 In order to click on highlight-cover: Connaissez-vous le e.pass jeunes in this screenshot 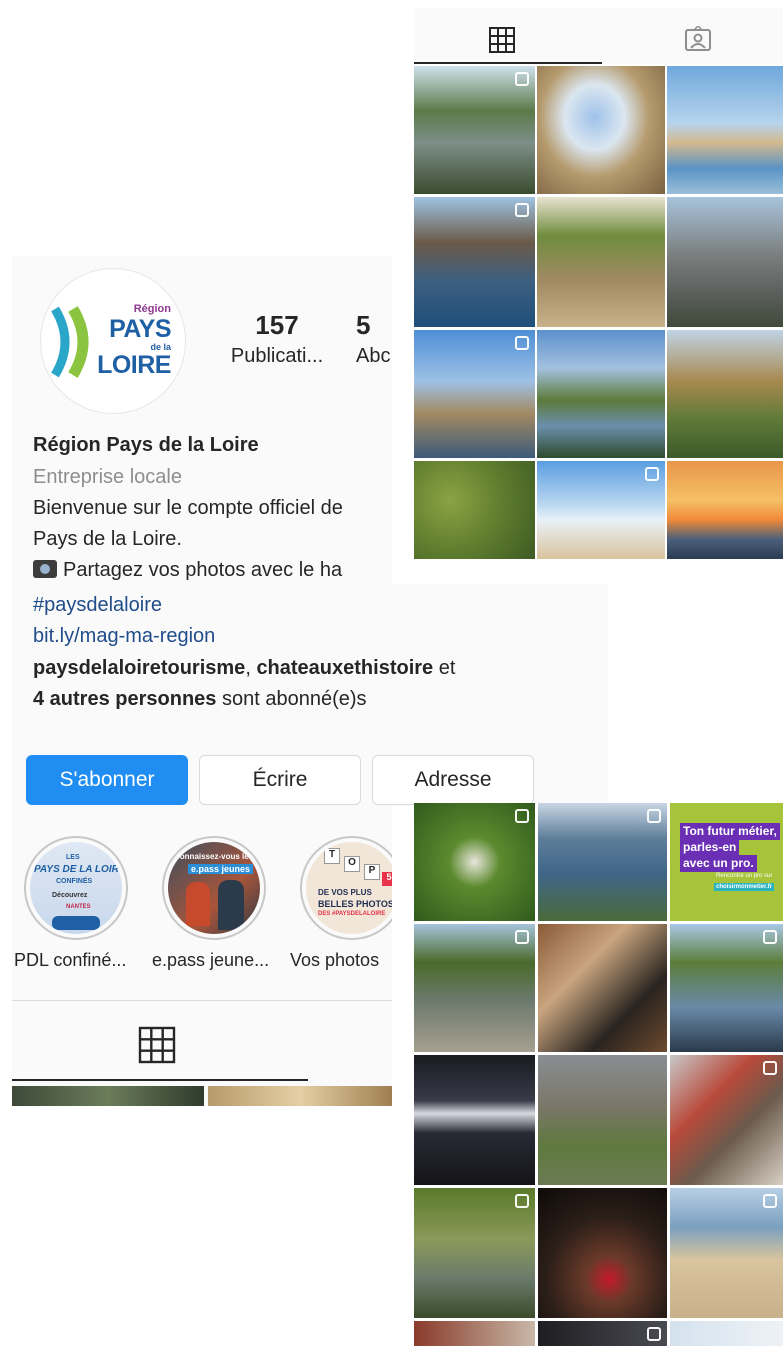, I will do `click(214, 888)`.